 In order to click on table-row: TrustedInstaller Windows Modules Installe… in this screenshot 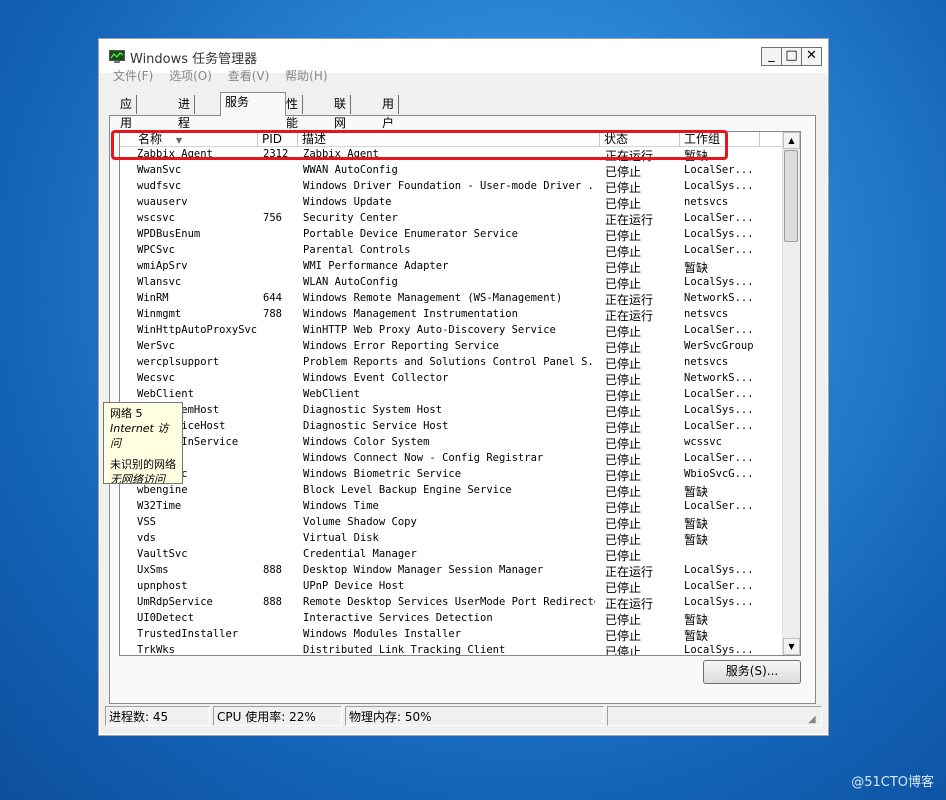, I will do `click(451, 635)`.